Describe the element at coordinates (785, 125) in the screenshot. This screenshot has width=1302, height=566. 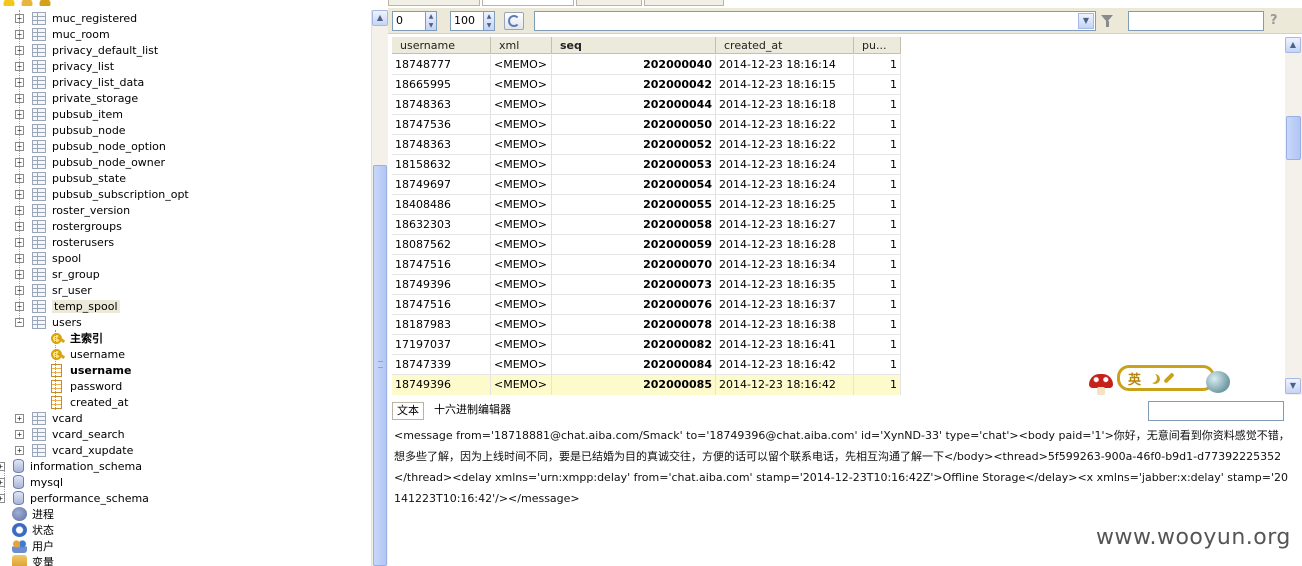
I see `cell-created-at: 2014-12-23 18:16:22` at that location.